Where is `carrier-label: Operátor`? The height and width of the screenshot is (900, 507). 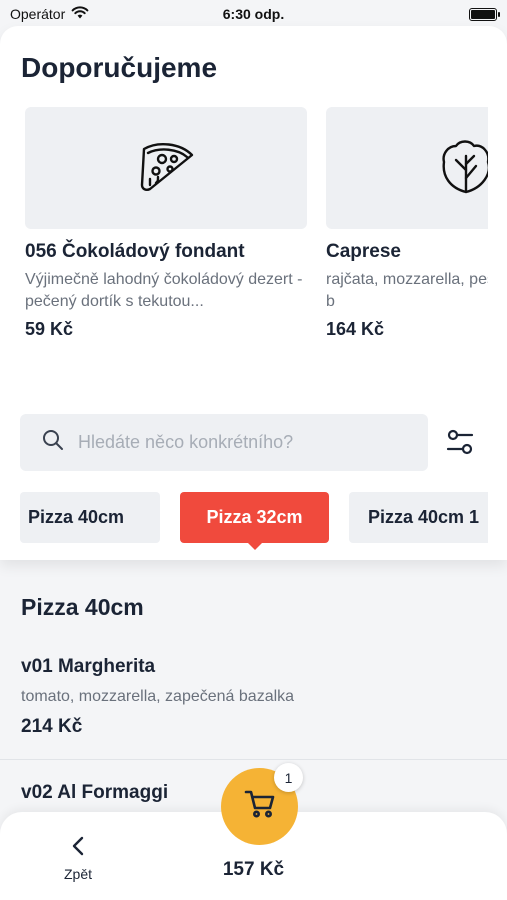
carrier-label: Operátor is located at coordinates (38, 14).